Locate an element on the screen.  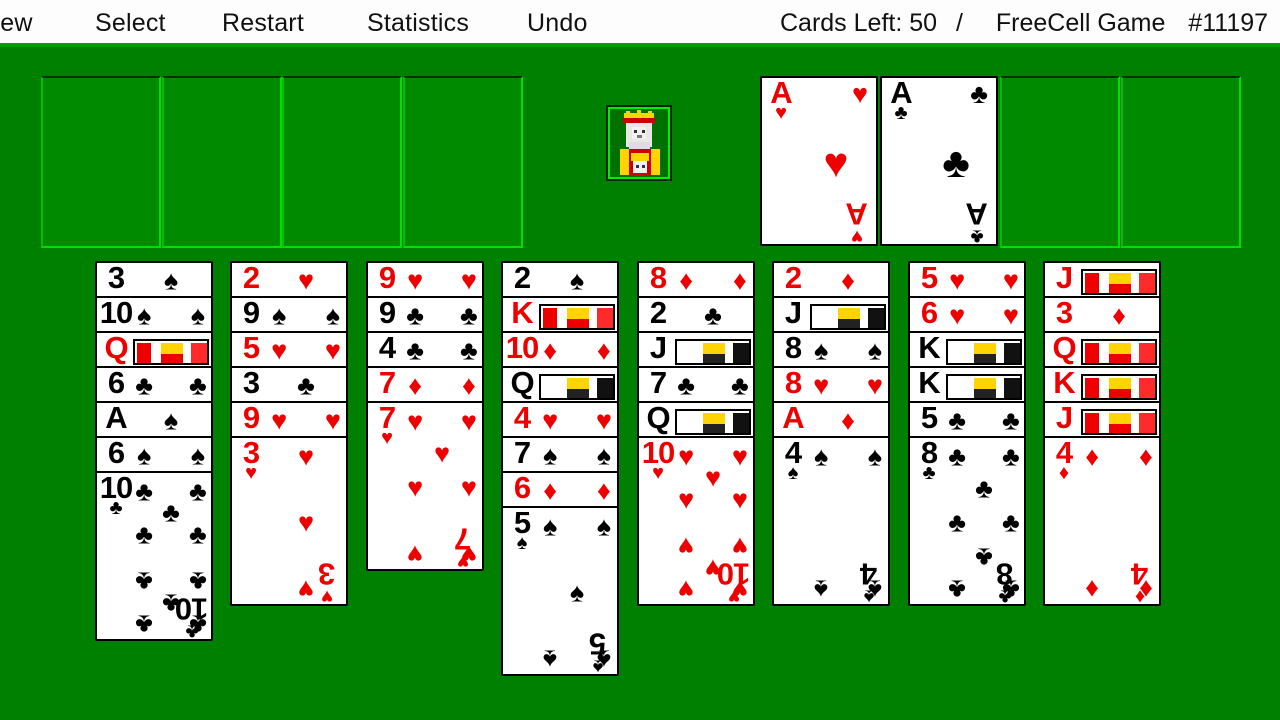
cards-left-value: 50 is located at coordinates (923, 23).